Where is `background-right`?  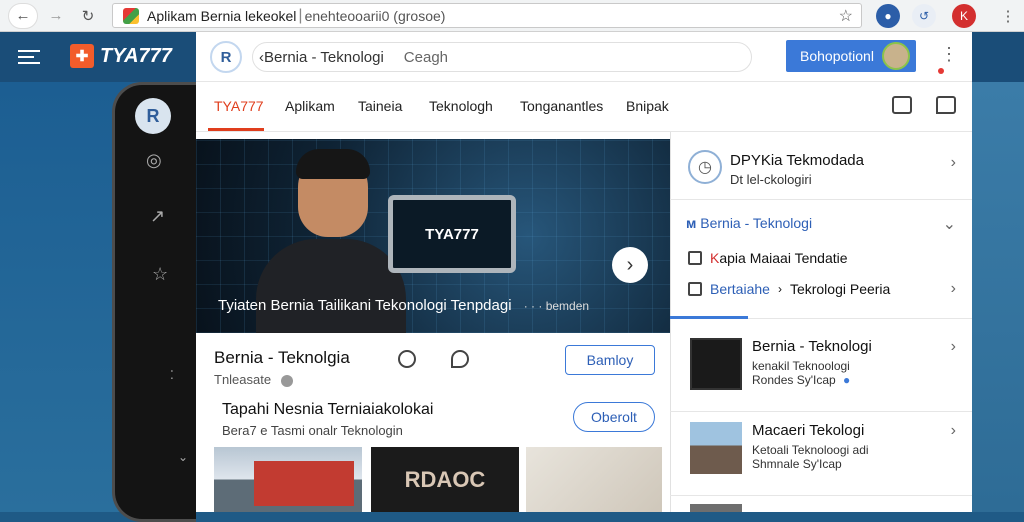 background-right is located at coordinates (998, 297).